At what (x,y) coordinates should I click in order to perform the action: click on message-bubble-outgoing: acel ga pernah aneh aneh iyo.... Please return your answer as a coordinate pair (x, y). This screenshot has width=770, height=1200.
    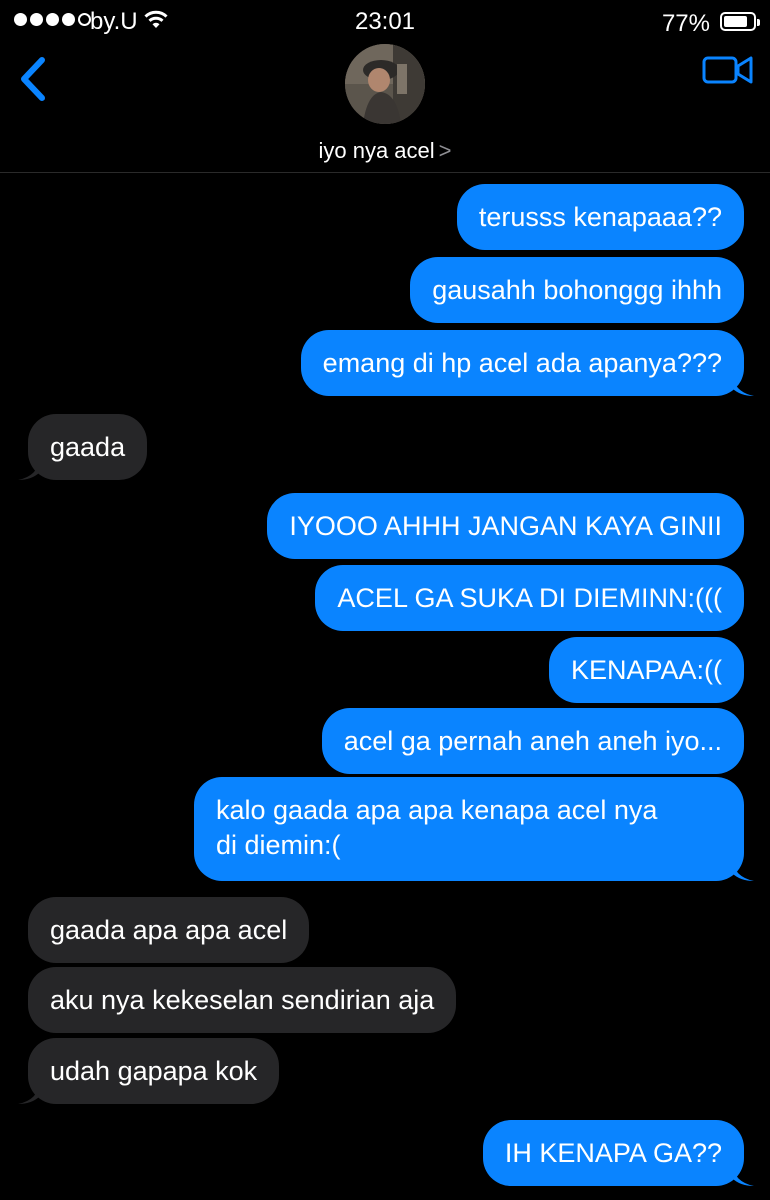
    Looking at the image, I should click on (532, 741).